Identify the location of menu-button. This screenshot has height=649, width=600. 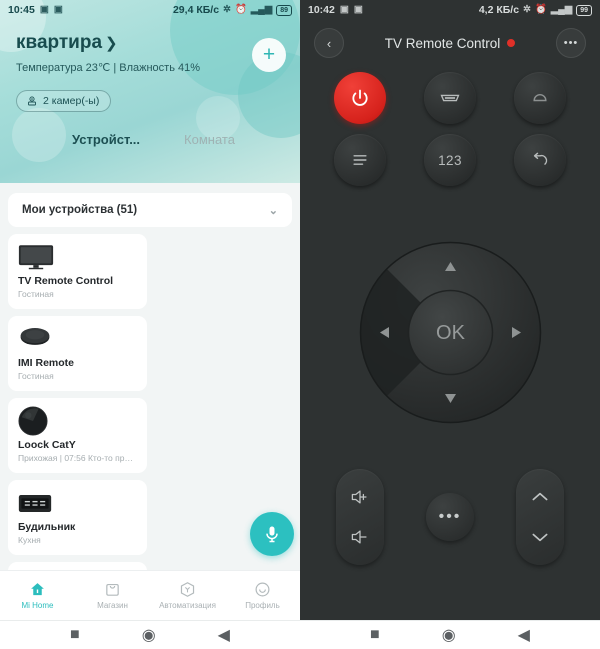
(360, 160).